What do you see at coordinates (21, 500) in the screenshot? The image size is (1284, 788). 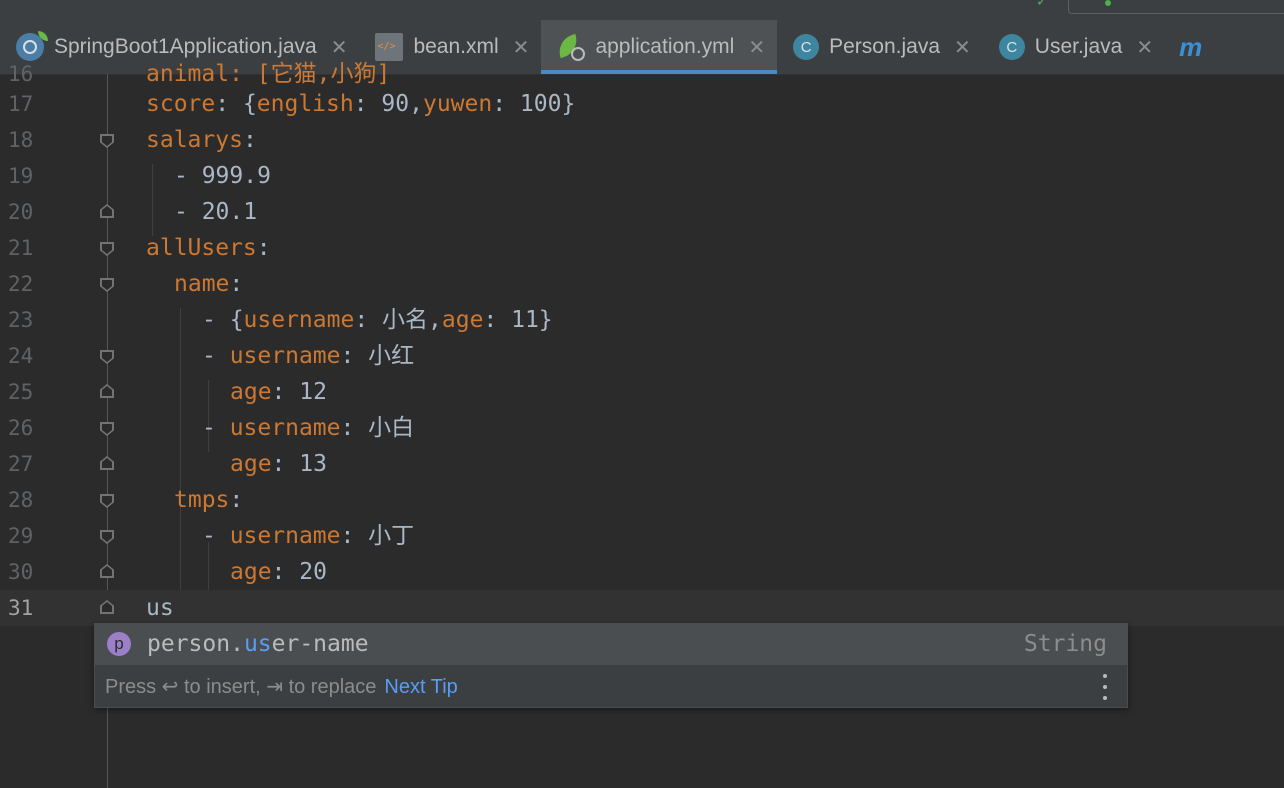 I see `line-number: 28` at bounding box center [21, 500].